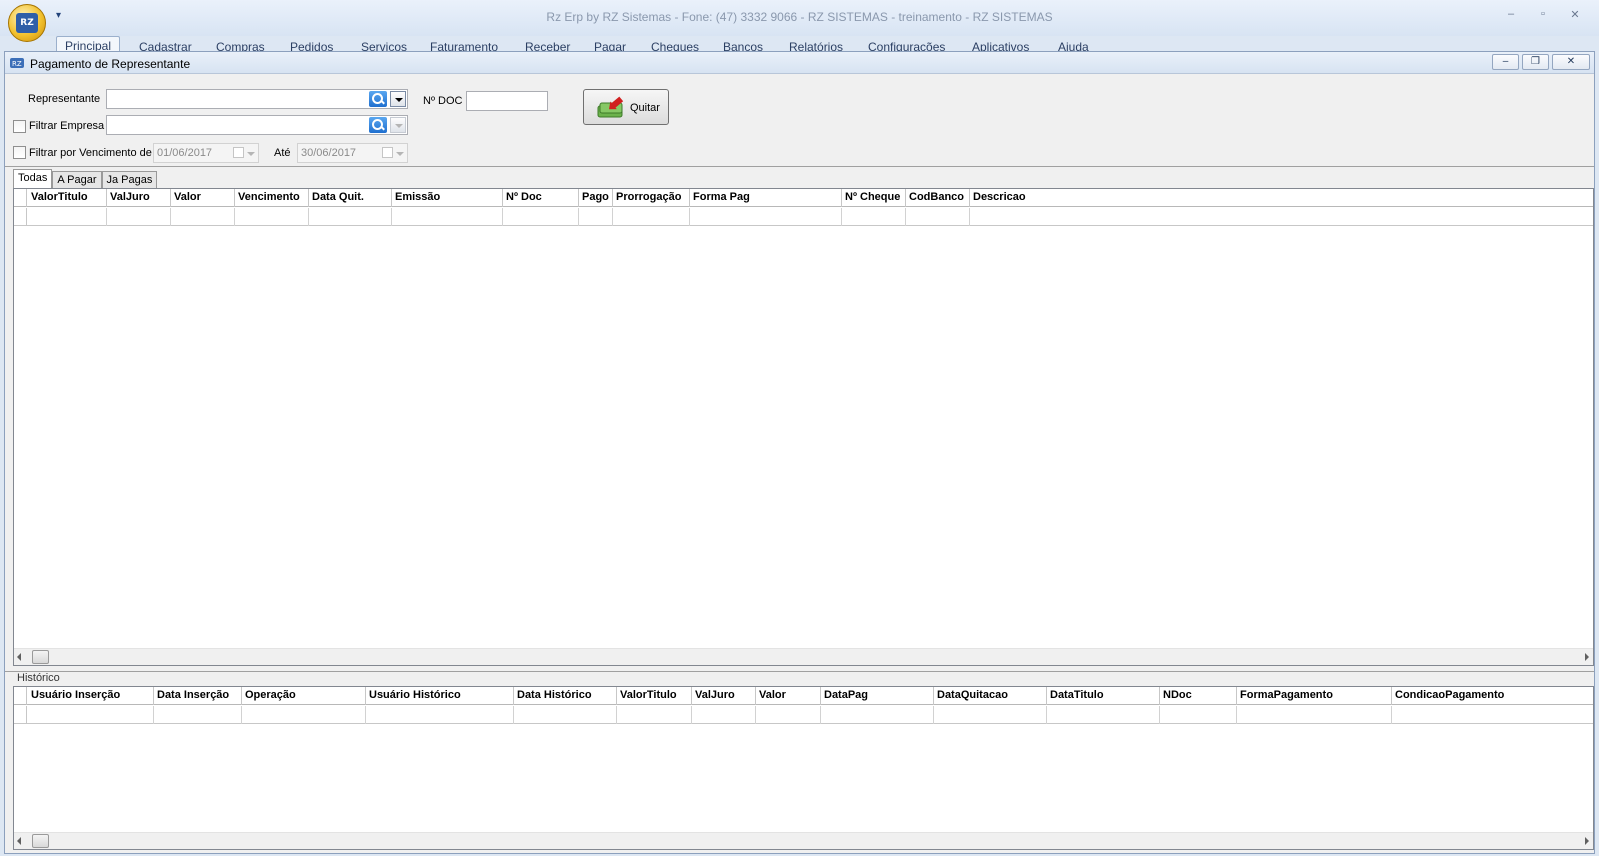  Describe the element at coordinates (766, 198) in the screenshot. I see `col-forma-pag: Forma Pag` at that location.